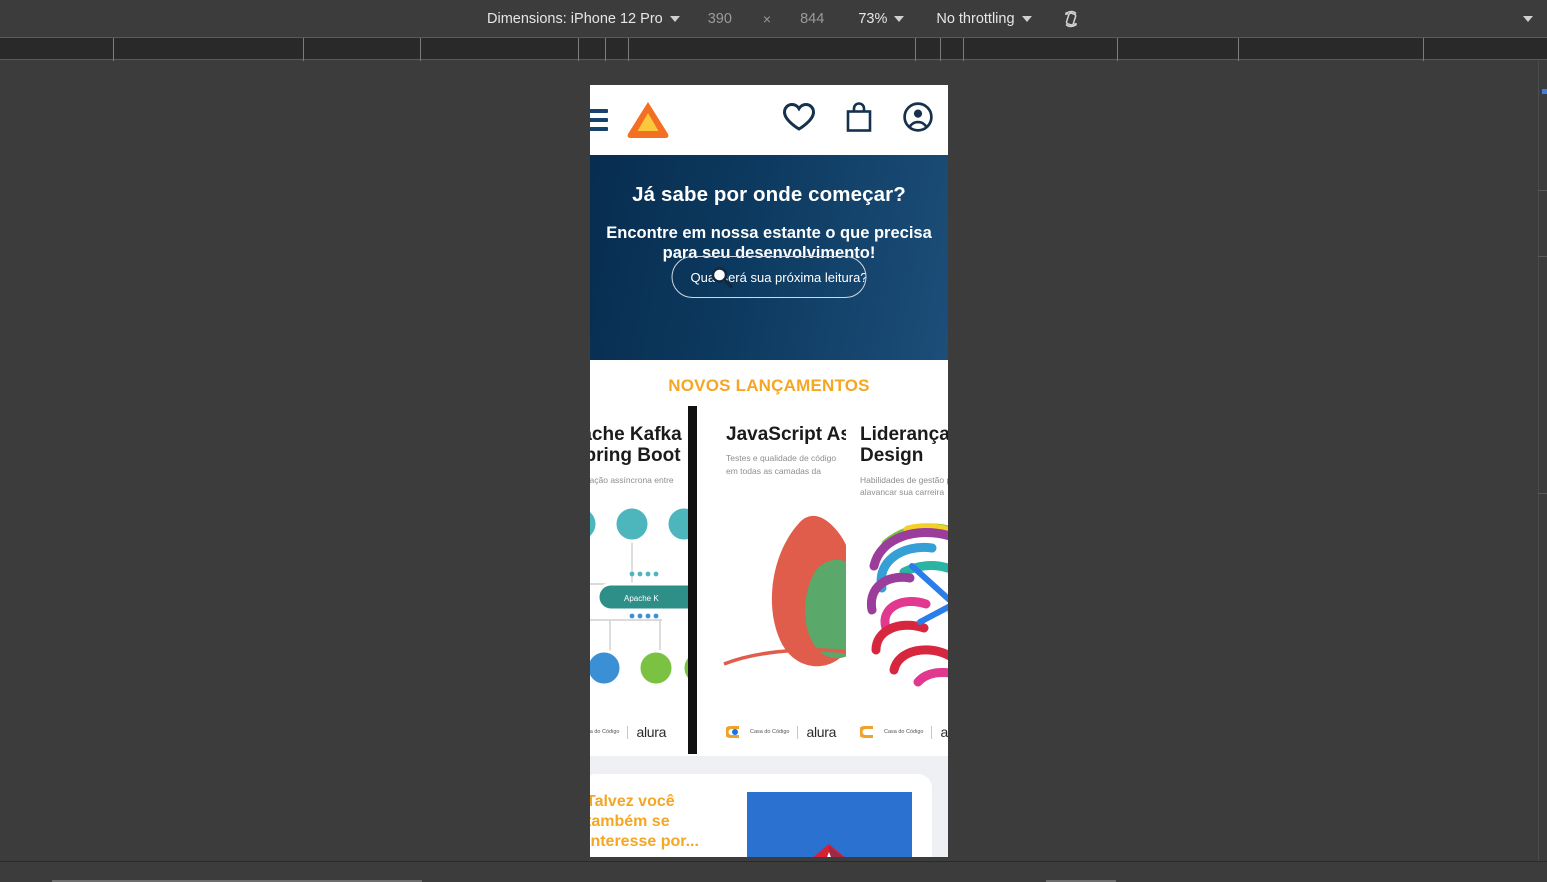  I want to click on rotate-device-button, so click(1071, 18).